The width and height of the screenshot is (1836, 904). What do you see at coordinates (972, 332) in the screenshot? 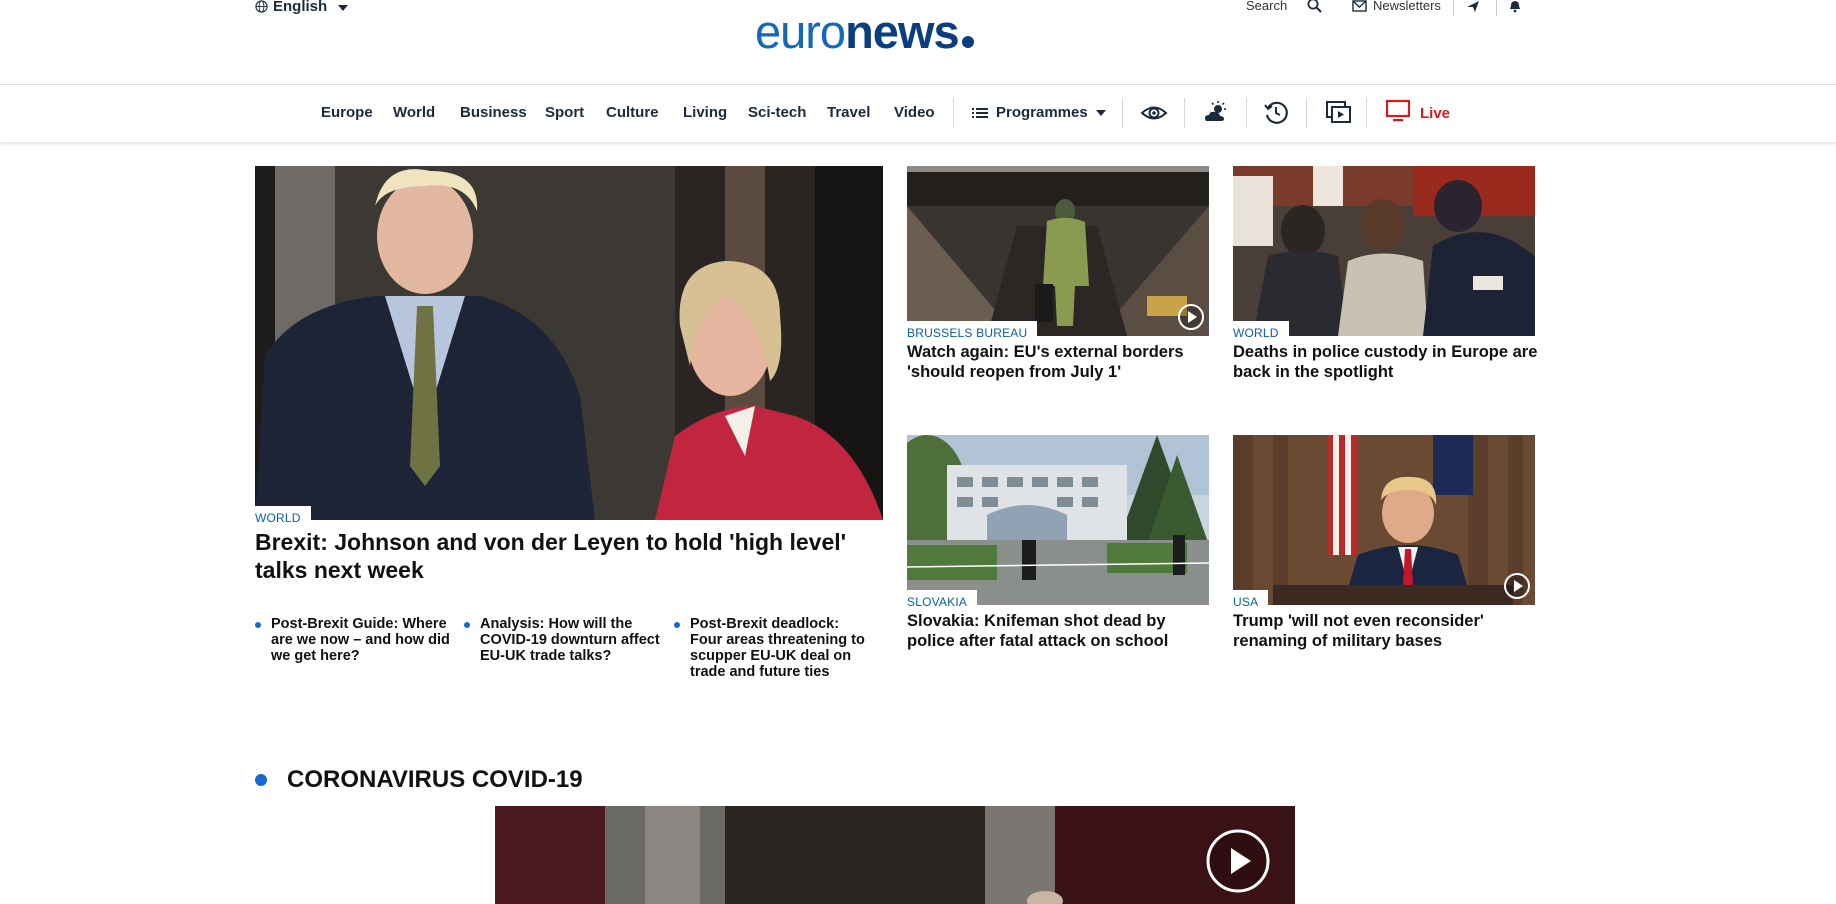
I see `article-tag: BRUSSELS BUREAU` at bounding box center [972, 332].